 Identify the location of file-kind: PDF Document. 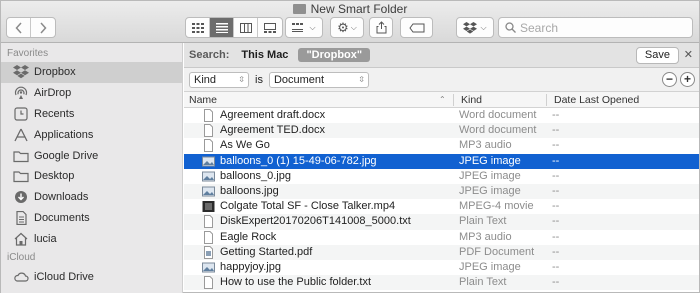
(497, 251).